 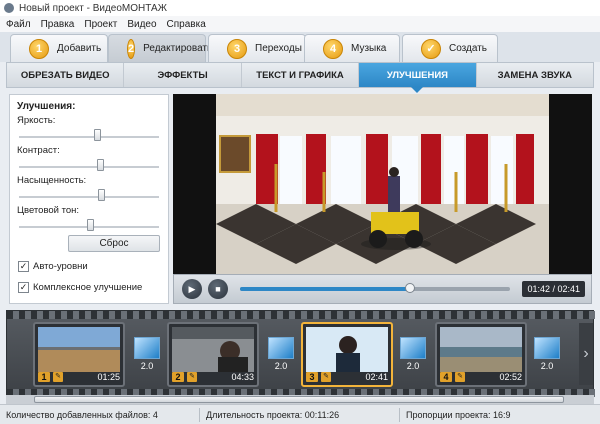 I want to click on scrollbar-thumb, so click(x=299, y=399).